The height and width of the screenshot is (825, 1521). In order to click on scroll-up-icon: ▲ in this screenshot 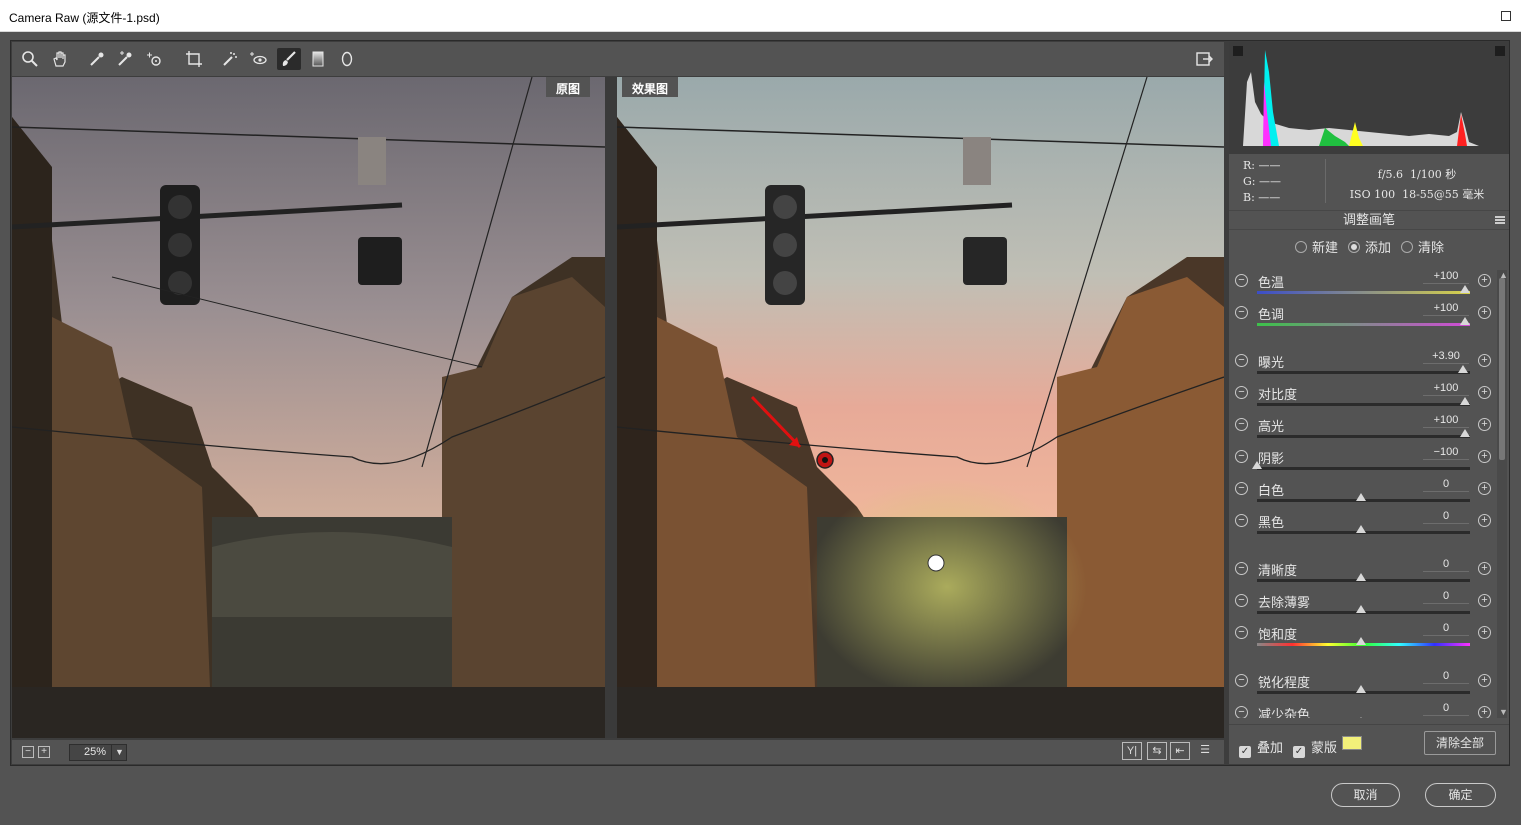, I will do `click(1503, 275)`.